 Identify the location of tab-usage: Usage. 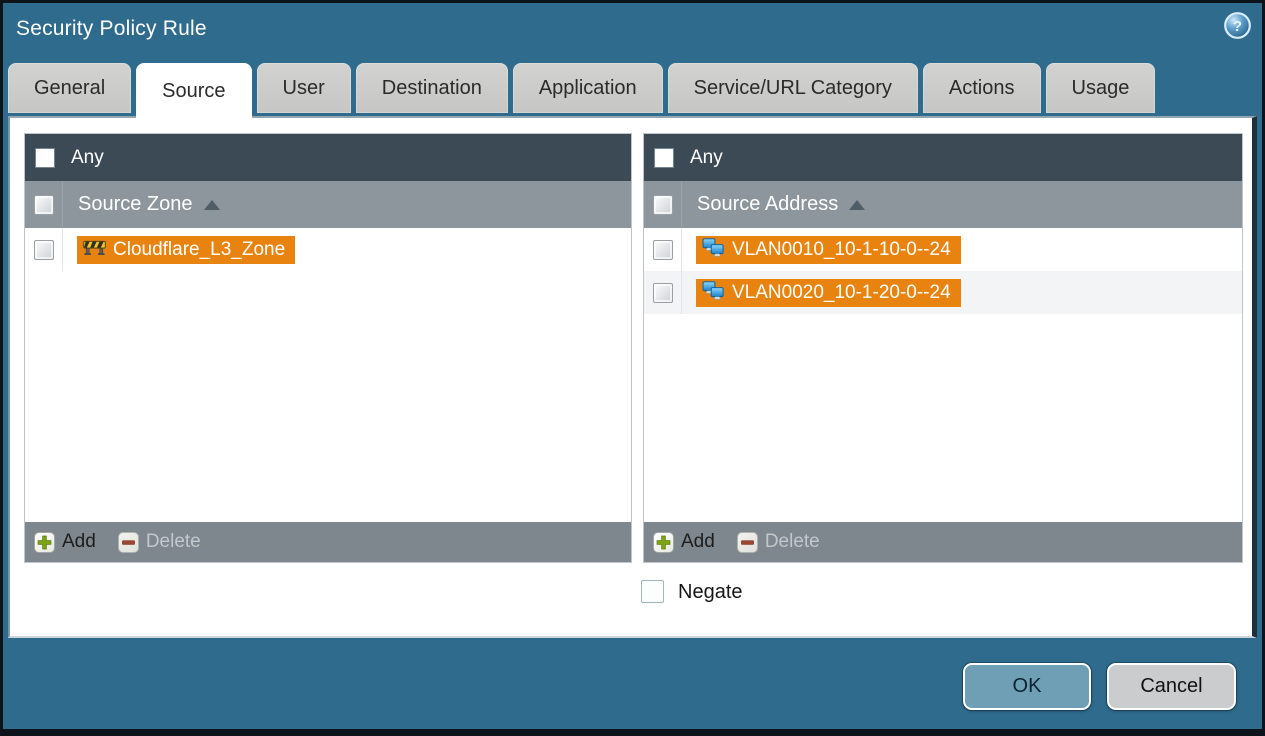
(1100, 88).